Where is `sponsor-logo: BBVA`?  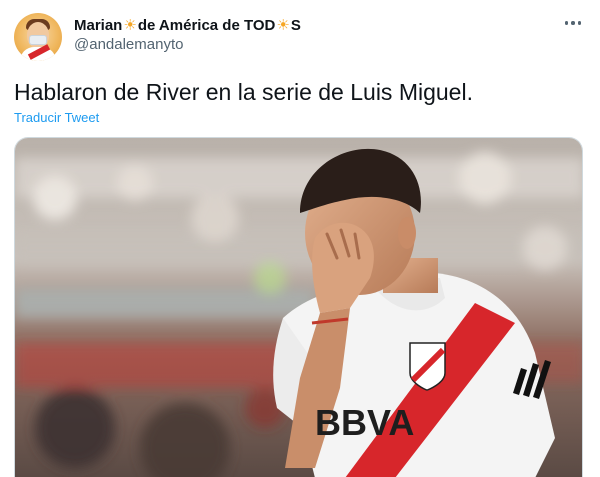 sponsor-logo: BBVA is located at coordinates (364, 422).